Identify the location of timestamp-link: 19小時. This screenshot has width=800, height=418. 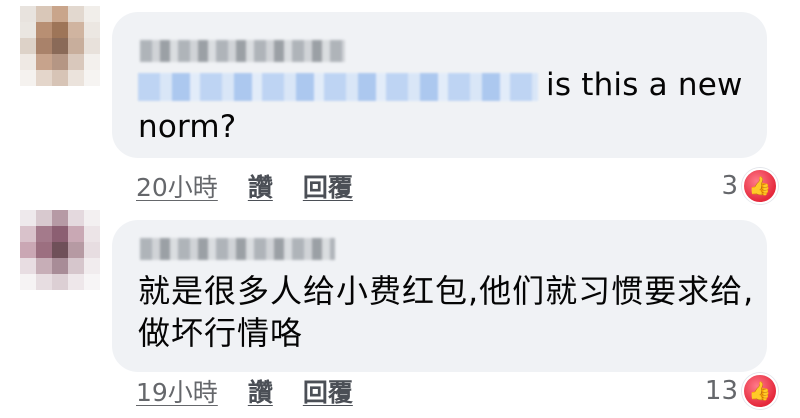
(177, 391).